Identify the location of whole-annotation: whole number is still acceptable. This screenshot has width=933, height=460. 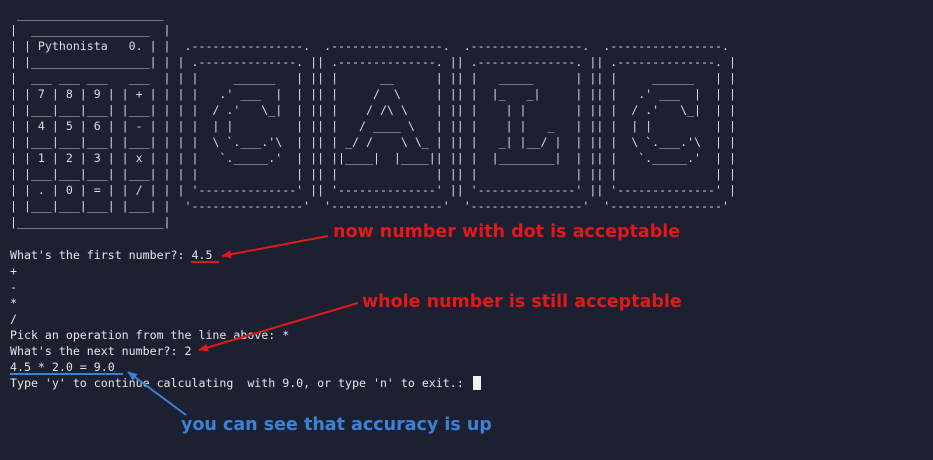
(522, 302).